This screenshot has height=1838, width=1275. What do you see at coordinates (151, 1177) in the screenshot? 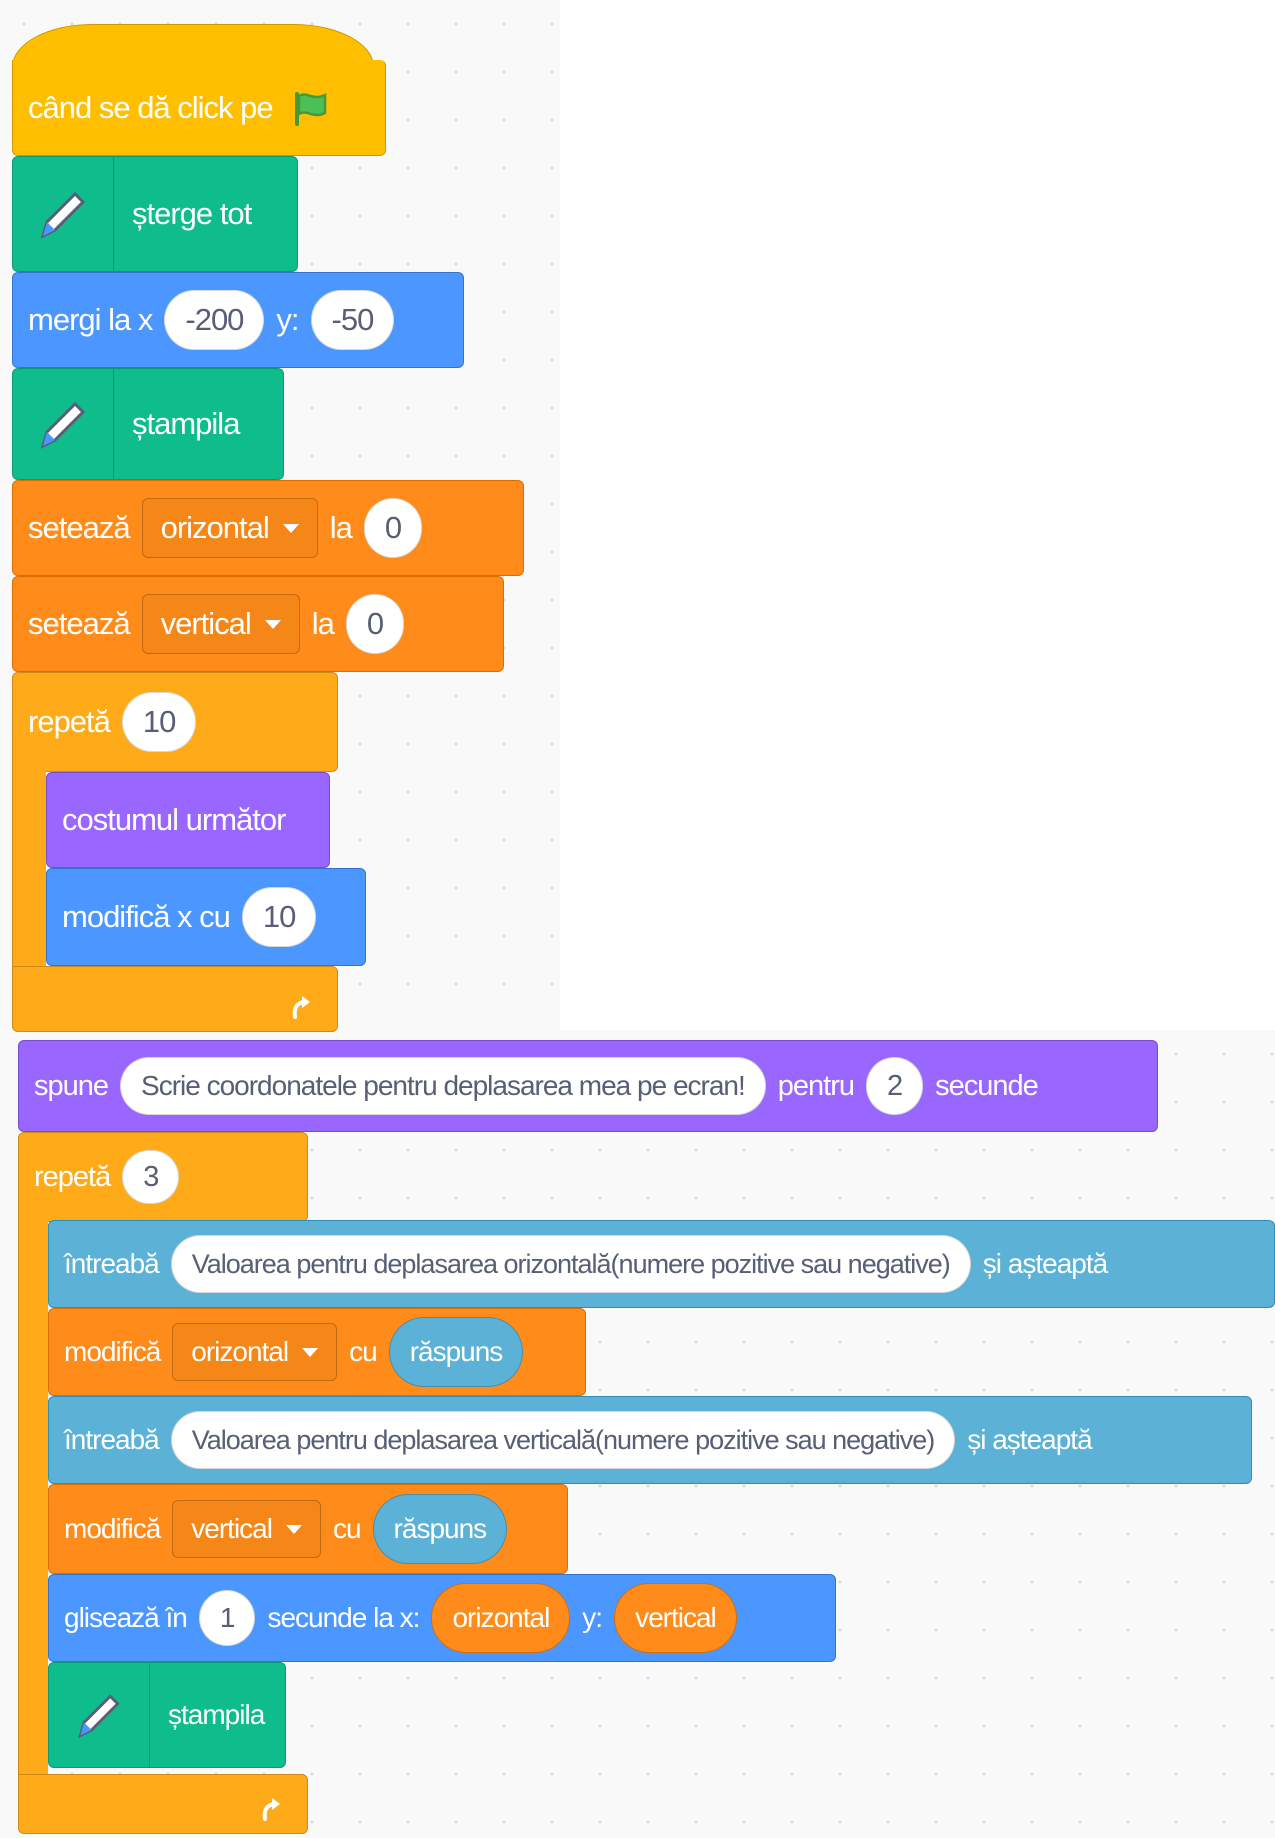
I see `repeat-count-input: 3` at bounding box center [151, 1177].